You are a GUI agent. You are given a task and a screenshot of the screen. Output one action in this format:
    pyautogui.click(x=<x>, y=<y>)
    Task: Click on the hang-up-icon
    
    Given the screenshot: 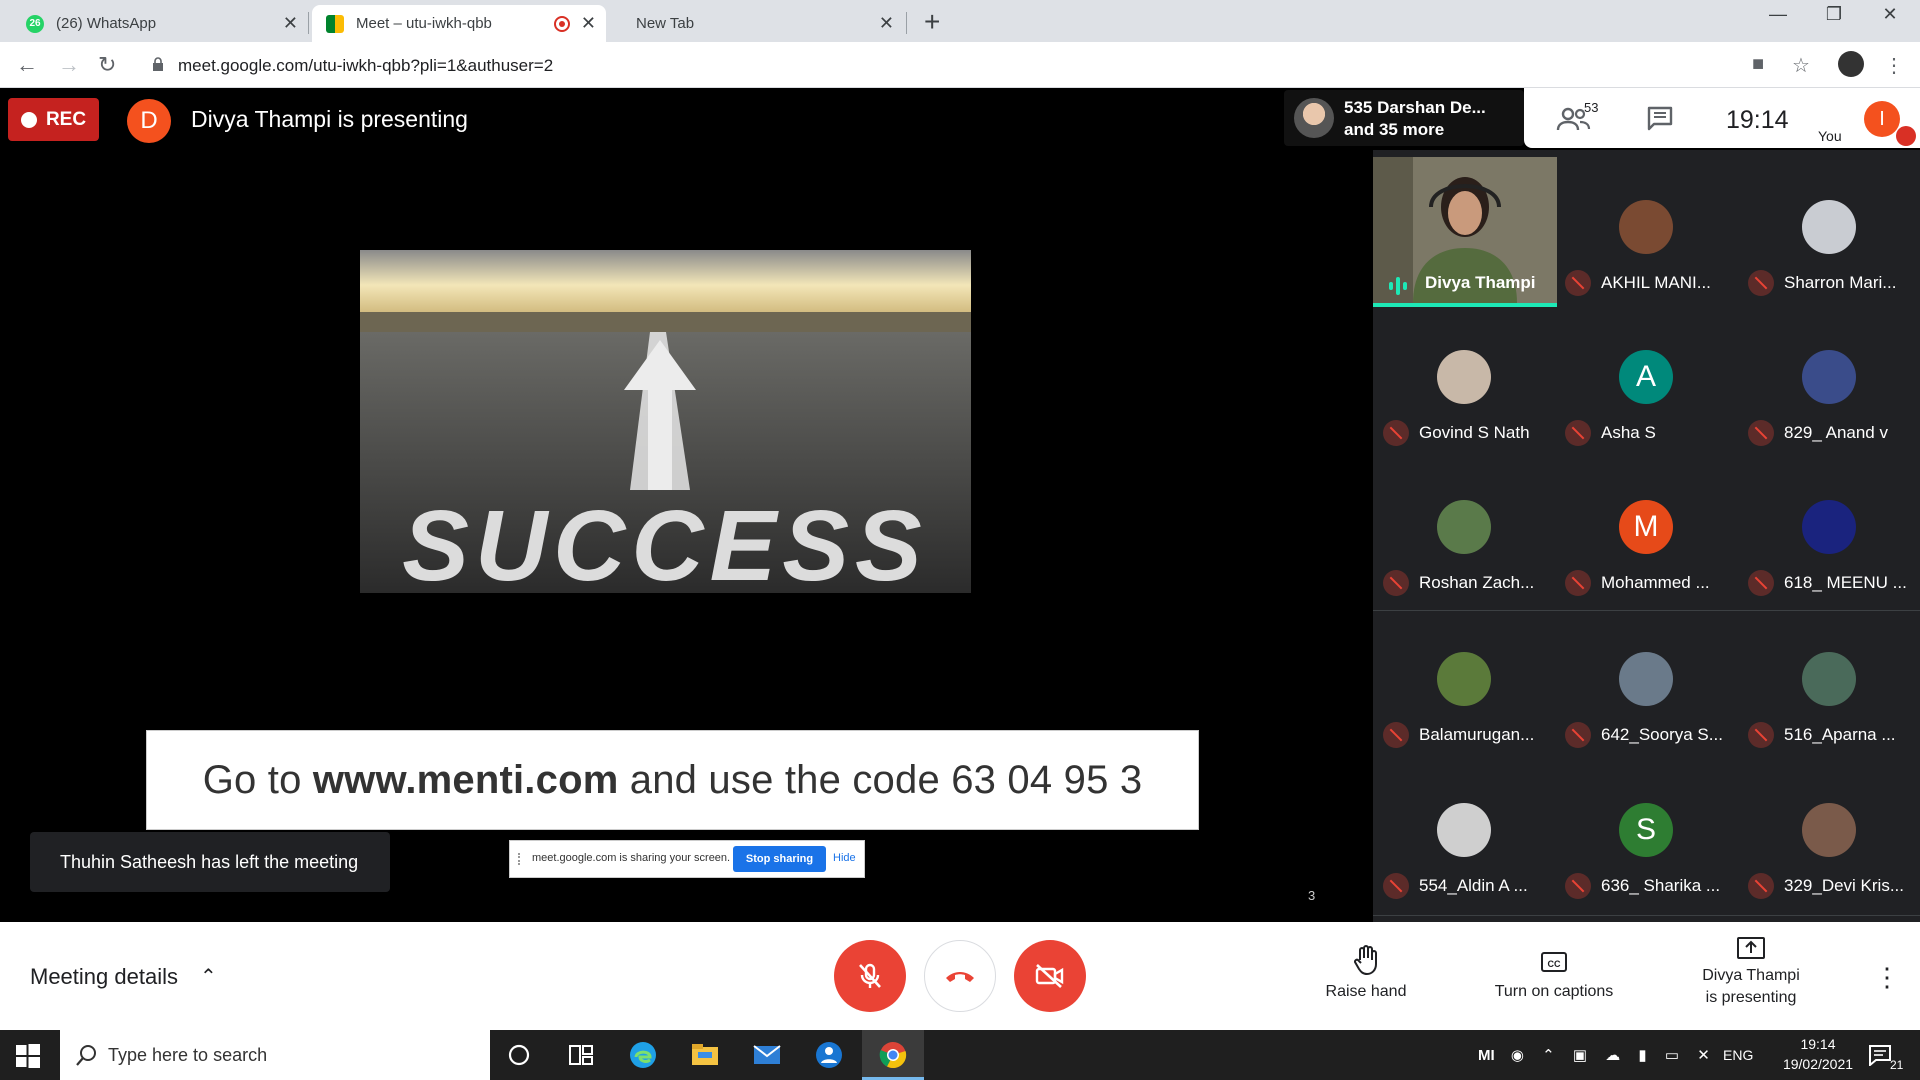 What is the action you would take?
    pyautogui.click(x=960, y=977)
    